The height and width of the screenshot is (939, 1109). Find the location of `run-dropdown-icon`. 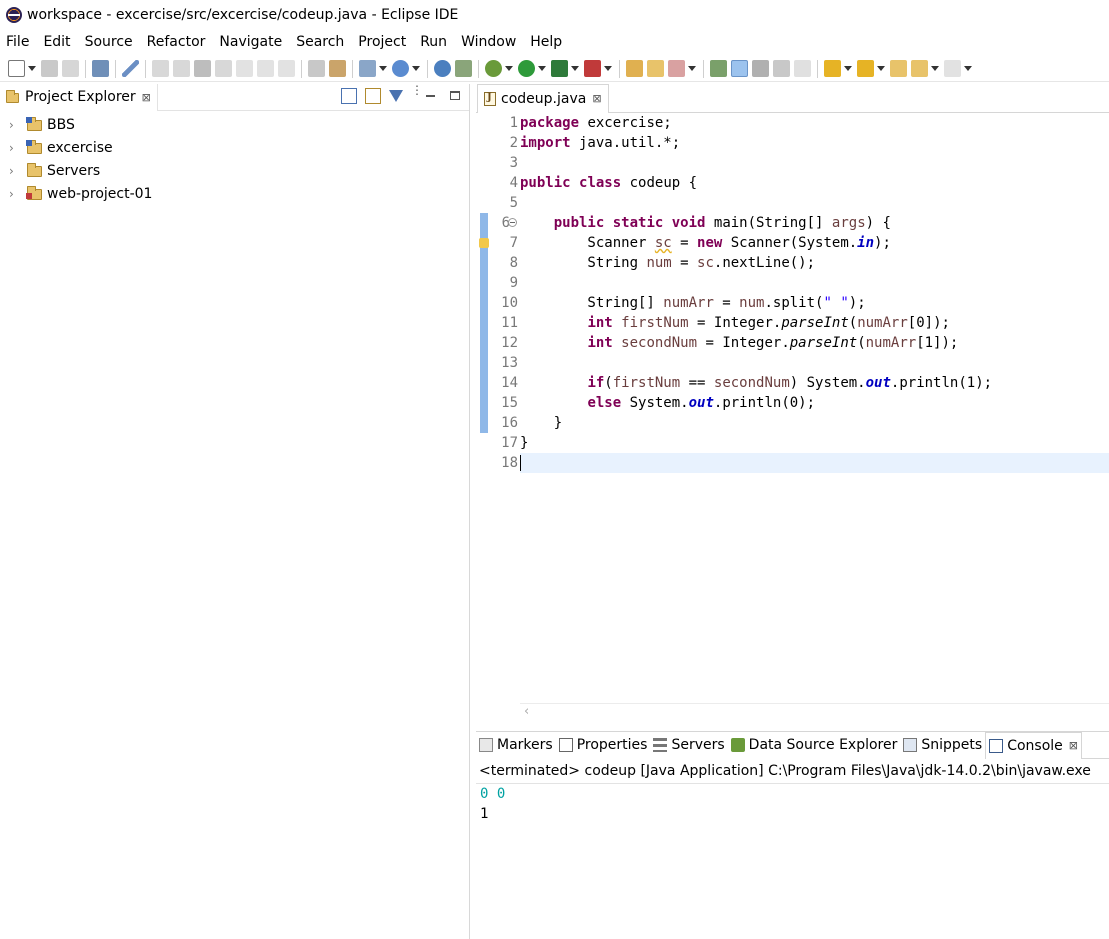

run-dropdown-icon is located at coordinates (542, 68).